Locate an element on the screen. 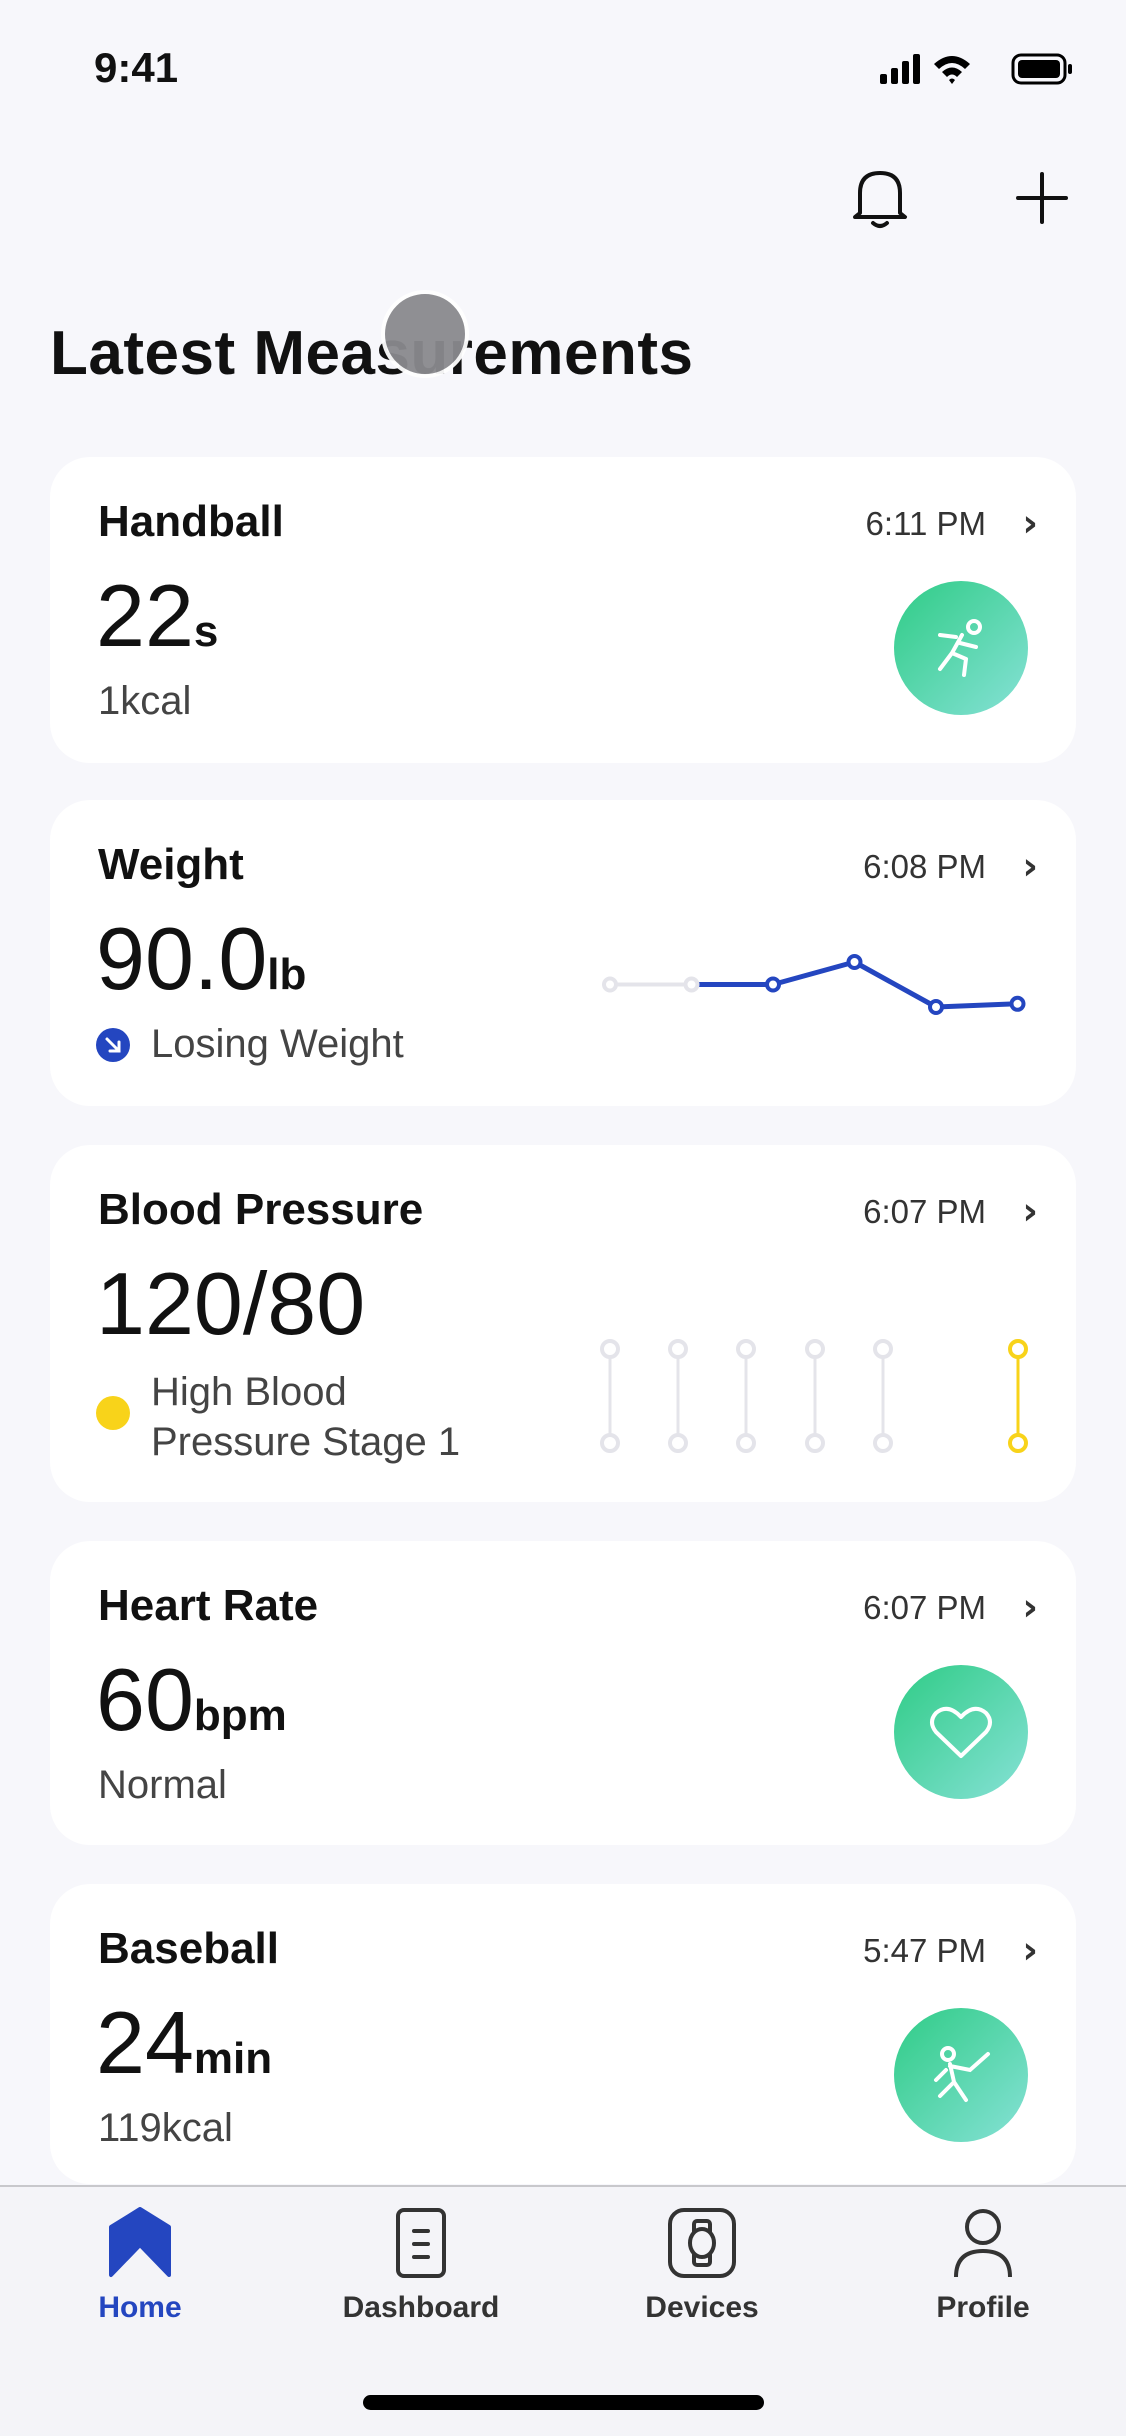 The width and height of the screenshot is (1126, 2436). value-number: 60 is located at coordinates (145, 1699).